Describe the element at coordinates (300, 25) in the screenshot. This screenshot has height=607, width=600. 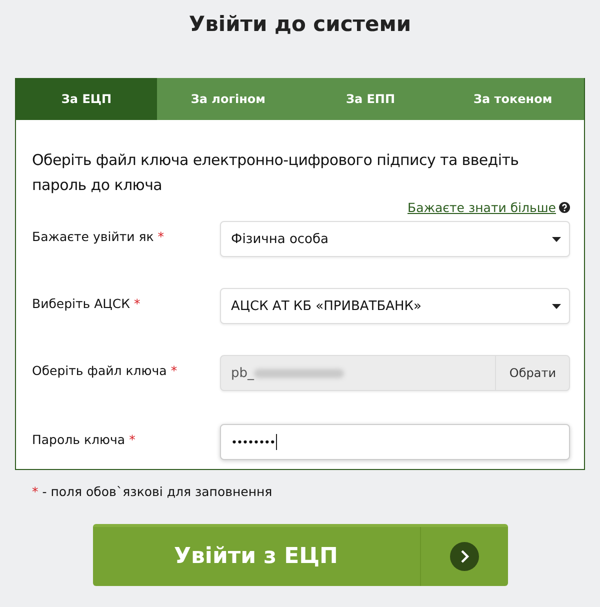
I see `page-title: Увійти до системи` at that location.